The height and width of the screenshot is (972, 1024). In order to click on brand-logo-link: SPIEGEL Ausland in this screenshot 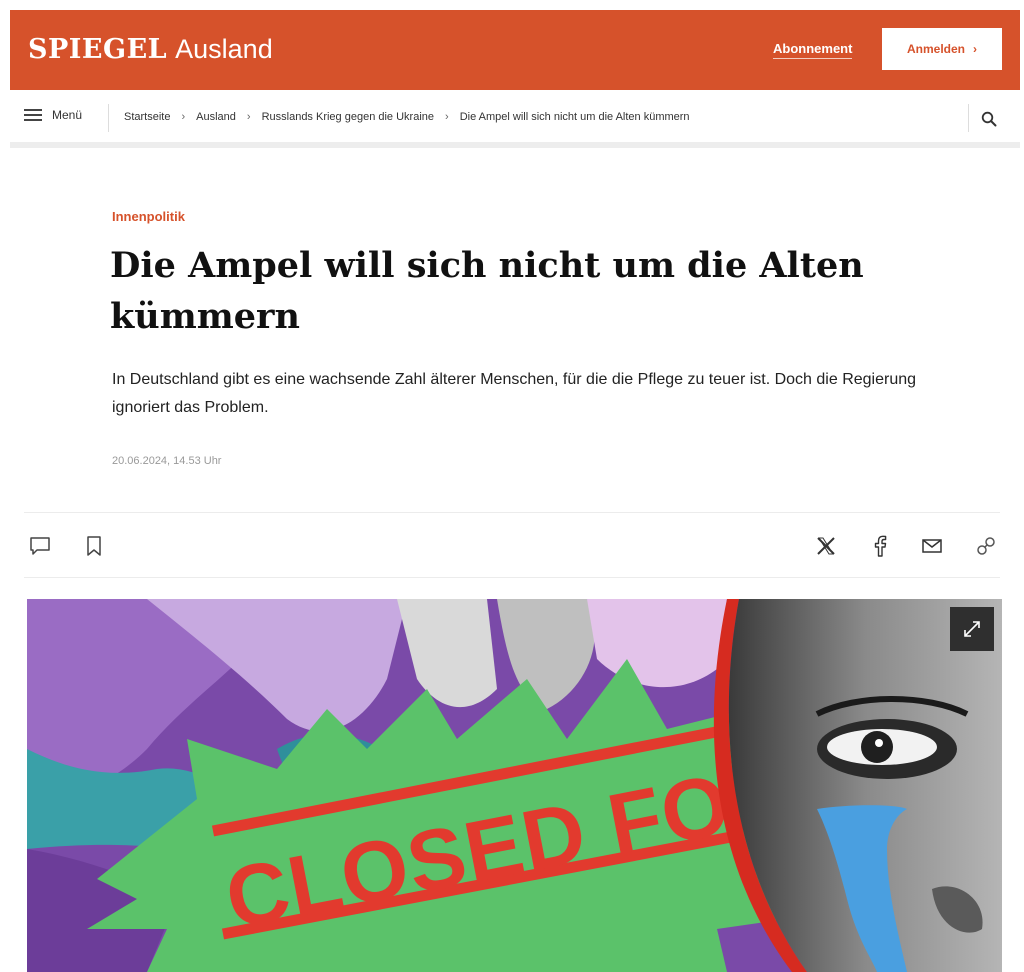, I will do `click(150, 49)`.